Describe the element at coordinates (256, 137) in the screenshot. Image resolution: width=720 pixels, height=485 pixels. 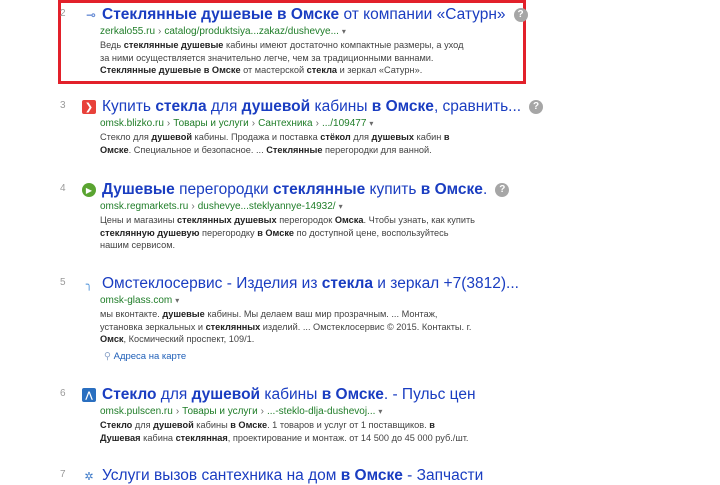
I see `text-fragment: кабины. Продажа и поставка` at that location.